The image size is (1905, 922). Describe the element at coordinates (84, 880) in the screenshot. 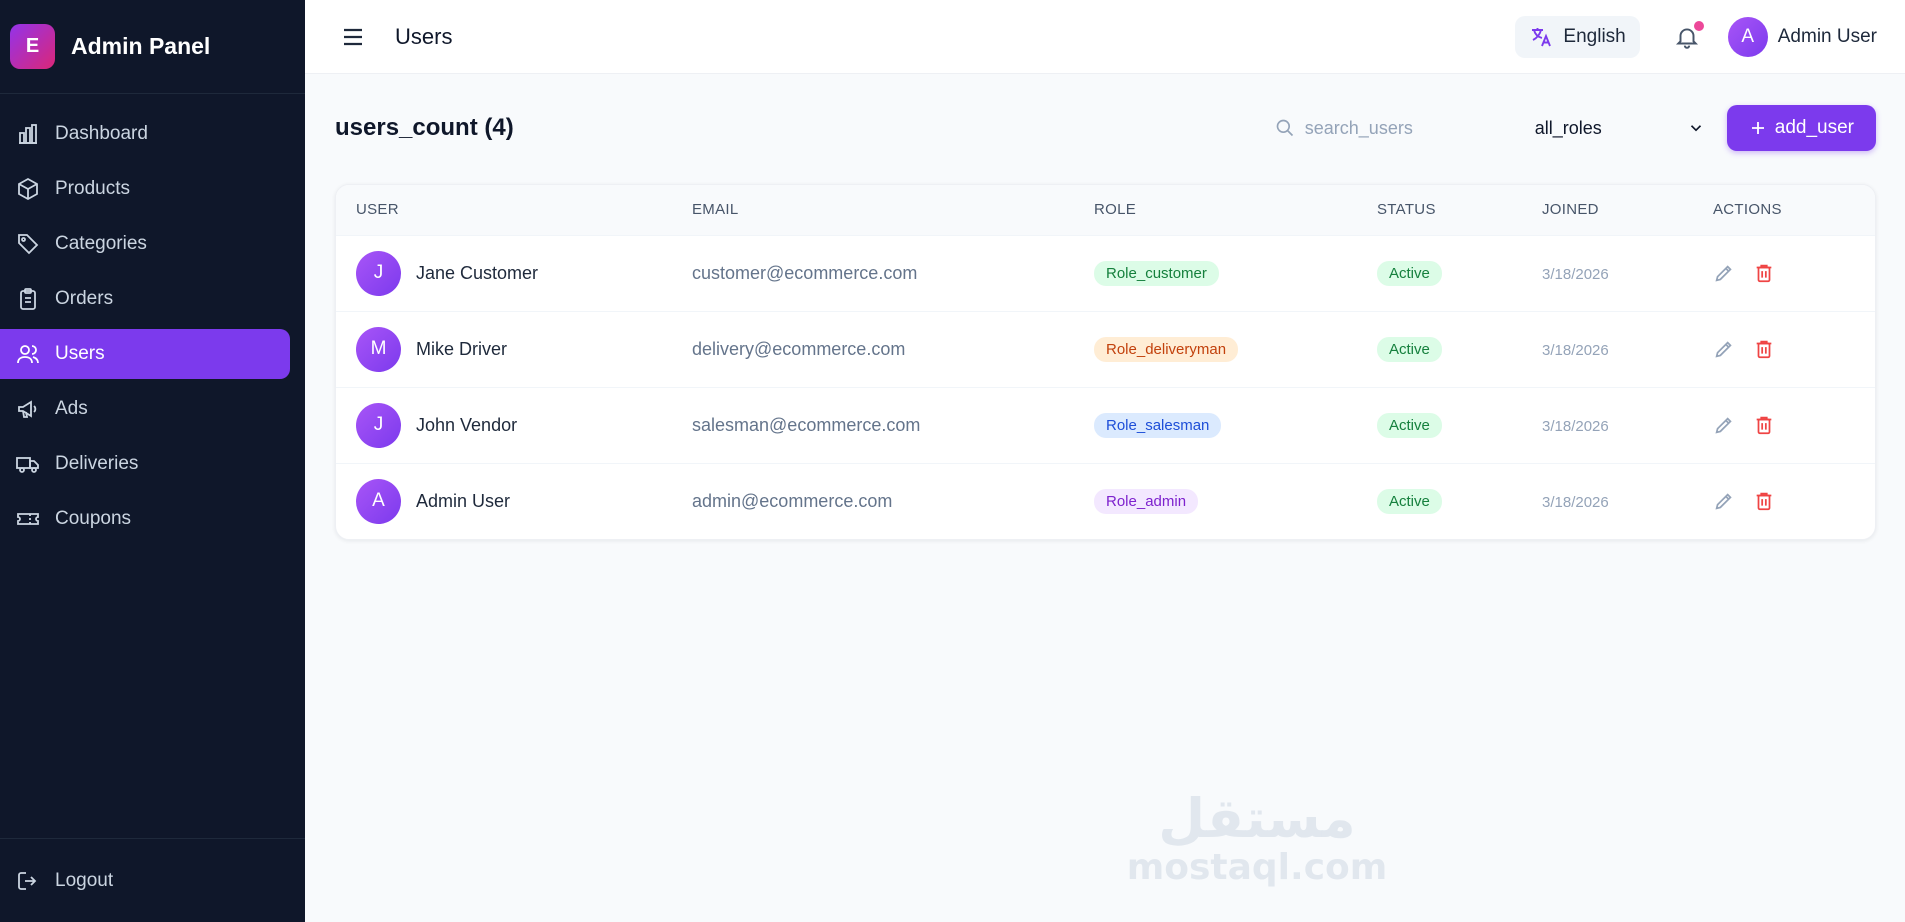

I see `logout-label: Logout` at that location.